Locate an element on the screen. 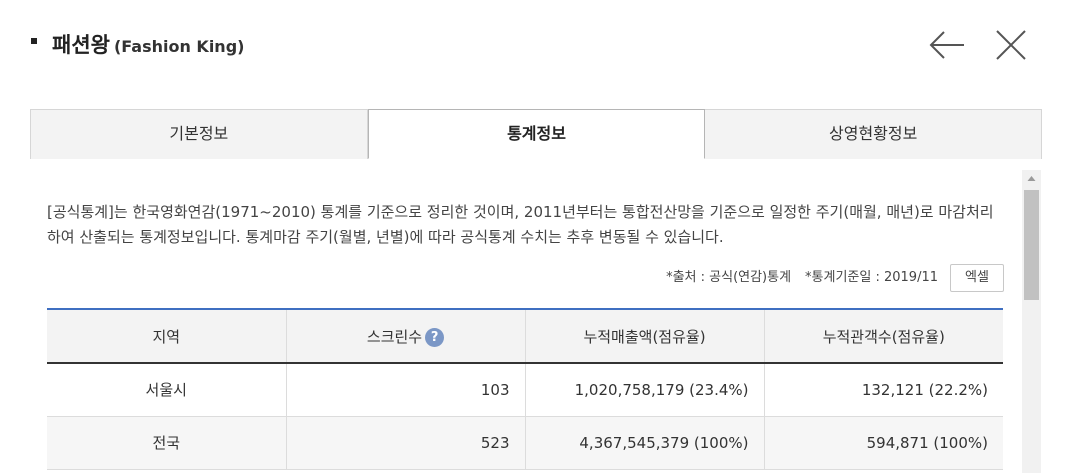  info-tabs: 기본정보 통계정보 상영현황정보 is located at coordinates (536, 134).